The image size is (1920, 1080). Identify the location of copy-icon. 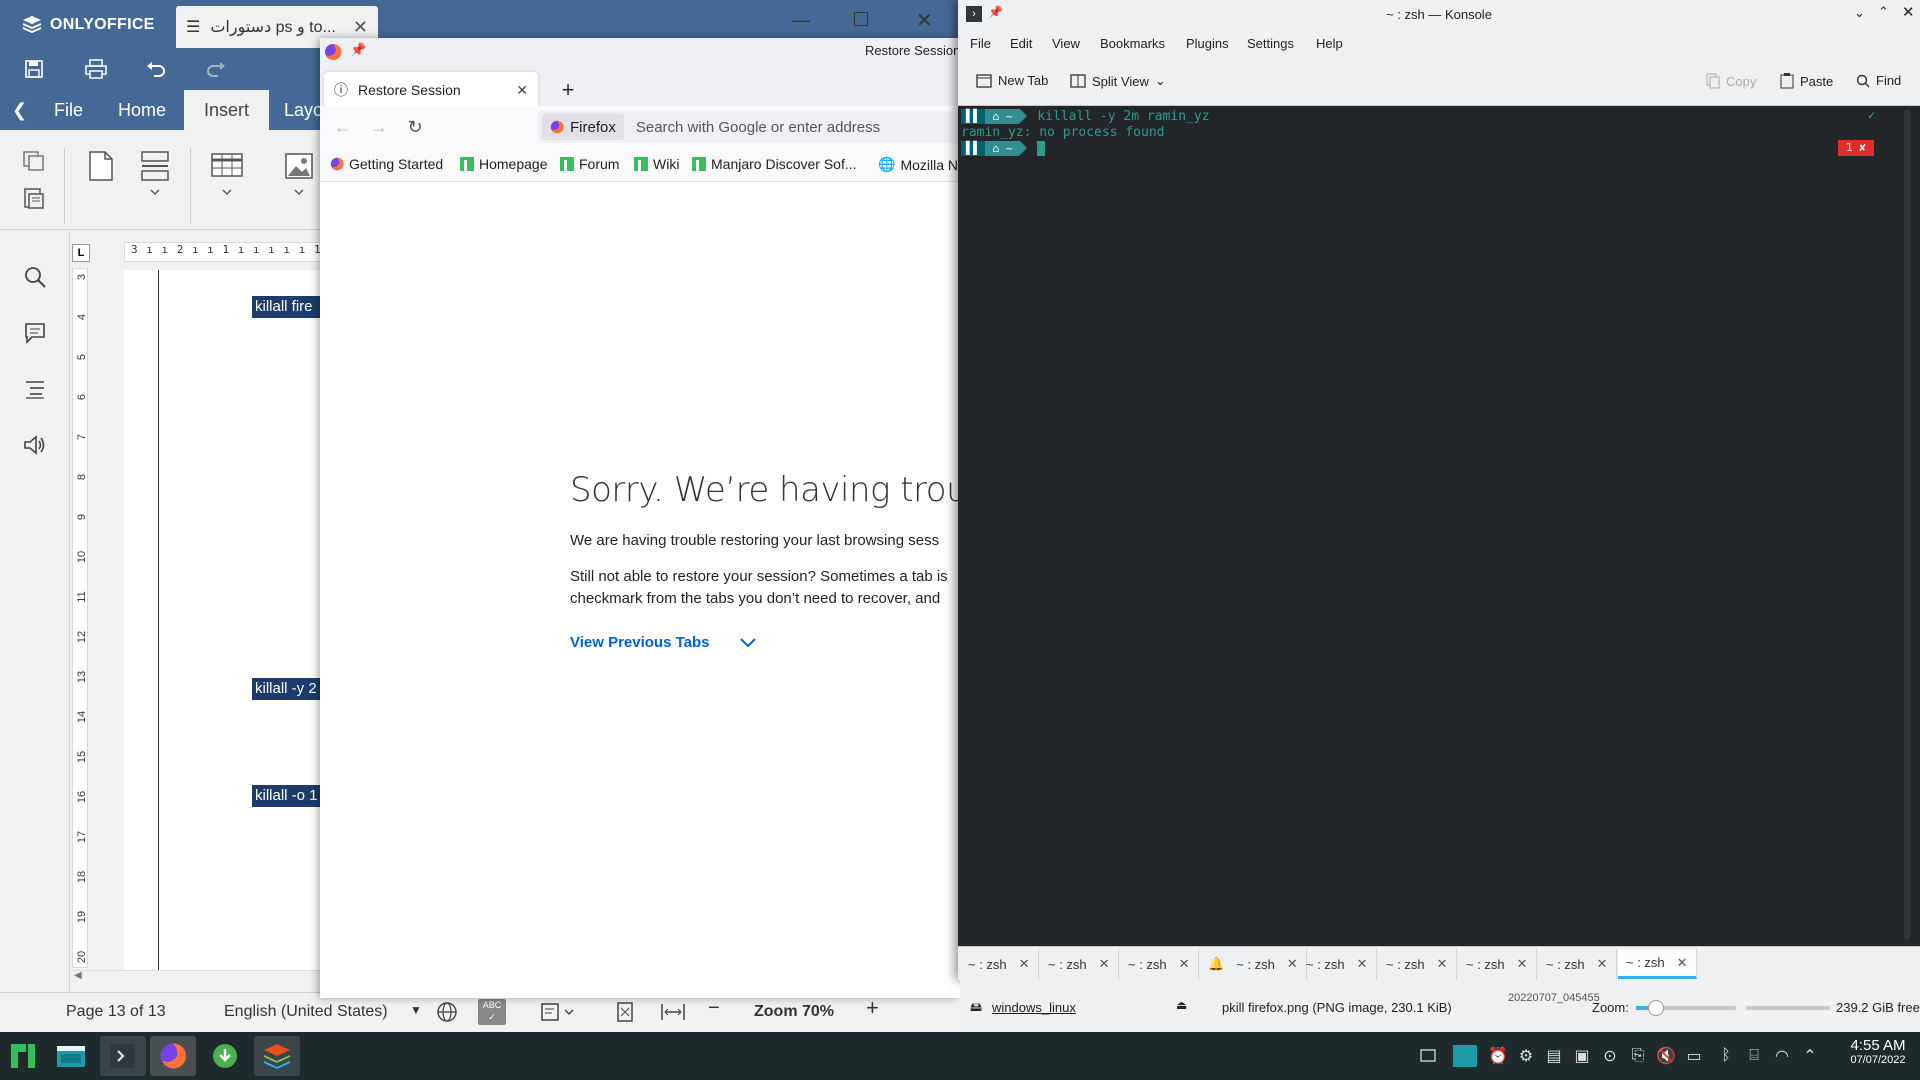
(34, 163).